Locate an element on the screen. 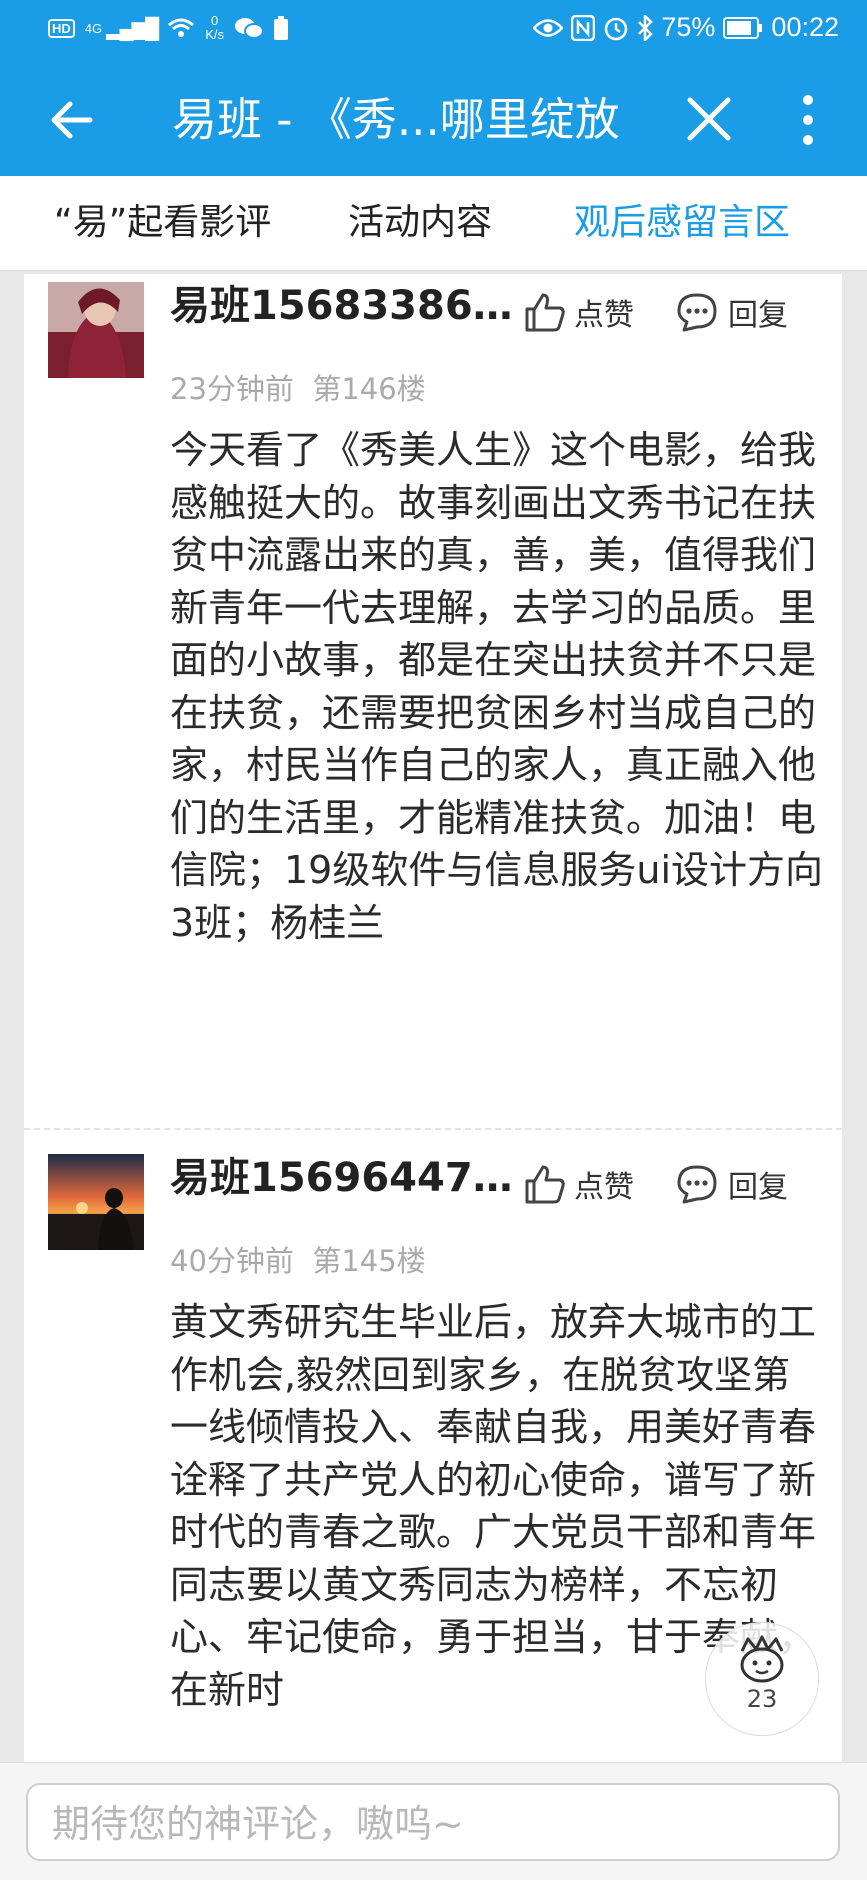 This screenshot has height=1880, width=867. battery-percent: 75% is located at coordinates (688, 27).